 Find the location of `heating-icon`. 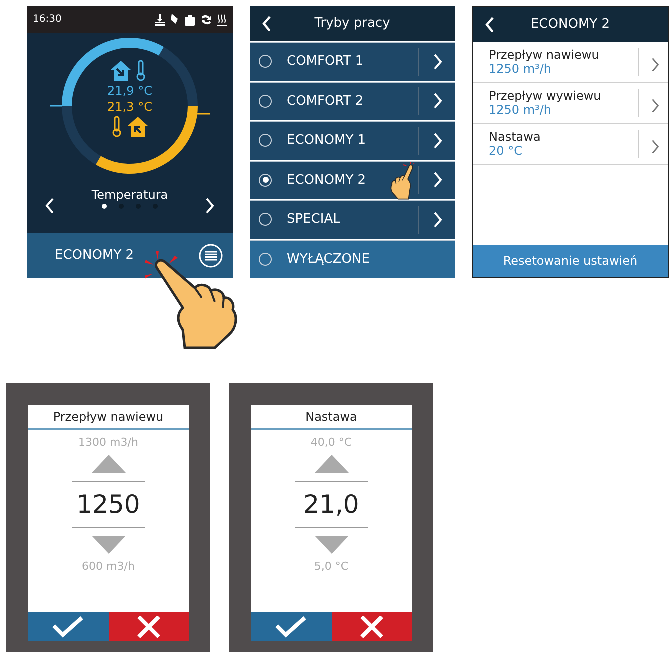

heating-icon is located at coordinates (222, 20).